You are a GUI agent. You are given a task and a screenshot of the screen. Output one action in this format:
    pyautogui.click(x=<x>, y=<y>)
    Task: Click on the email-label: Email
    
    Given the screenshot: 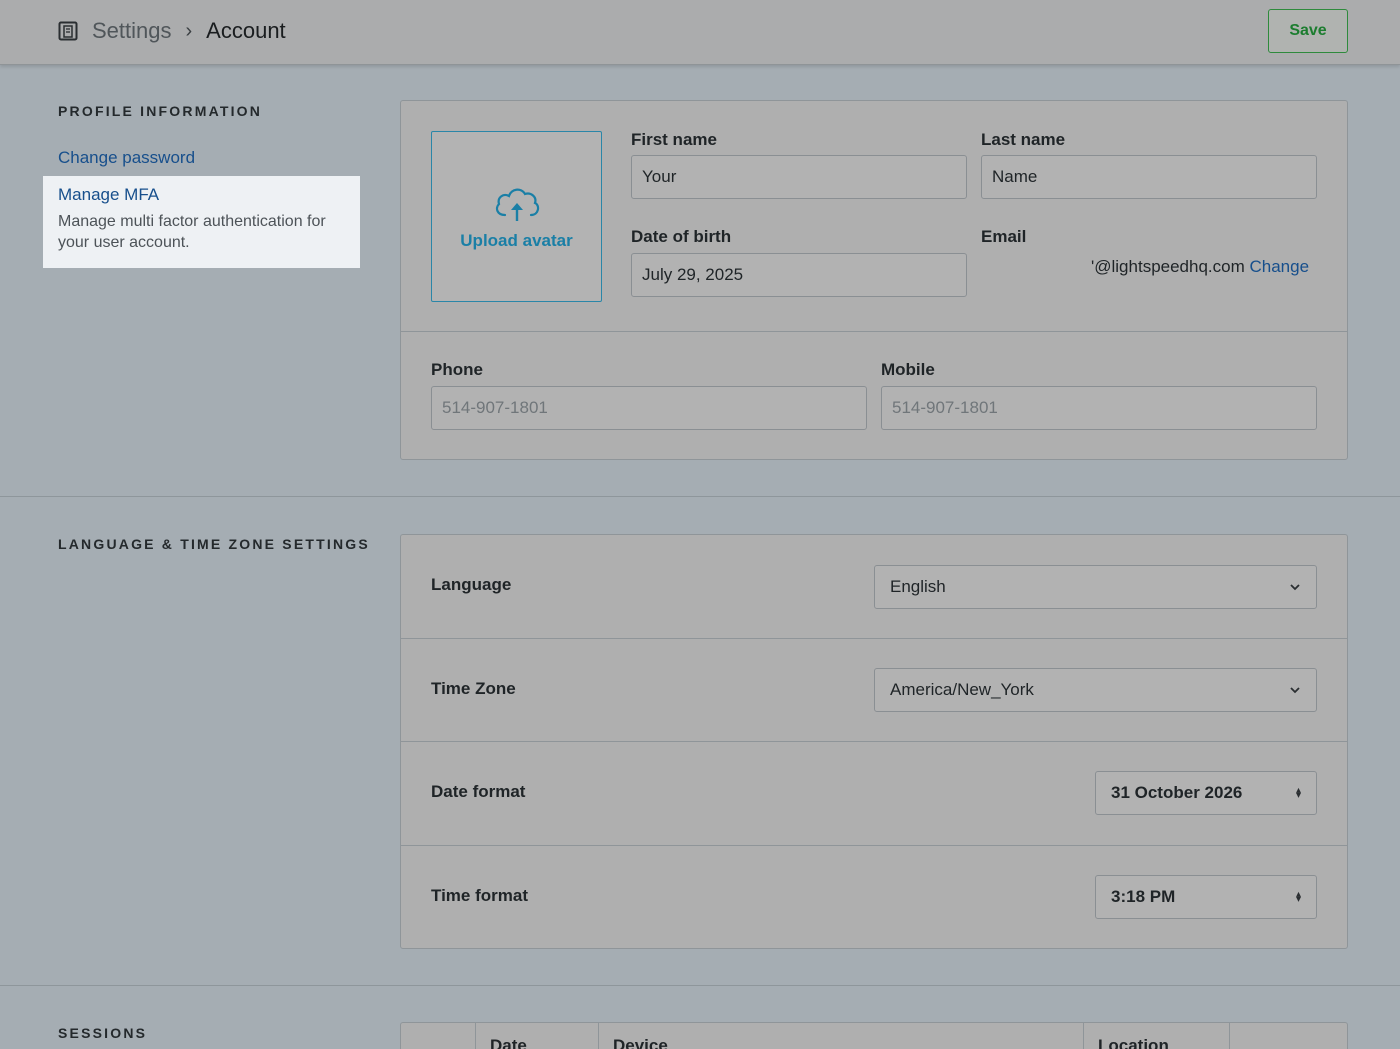 What is the action you would take?
    pyautogui.click(x=1004, y=236)
    